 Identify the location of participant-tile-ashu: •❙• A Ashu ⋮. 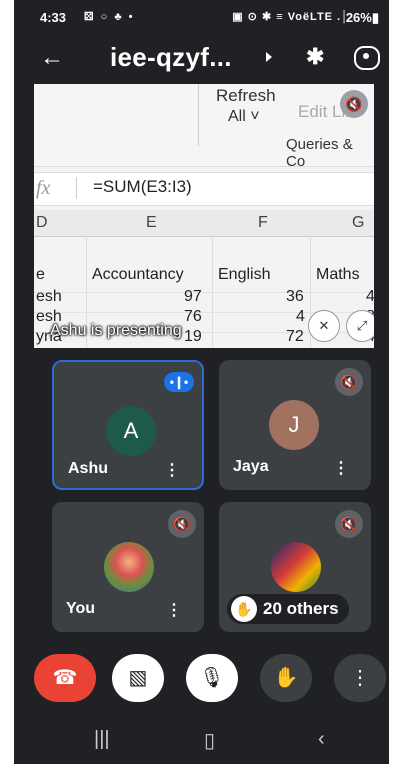
(128, 425).